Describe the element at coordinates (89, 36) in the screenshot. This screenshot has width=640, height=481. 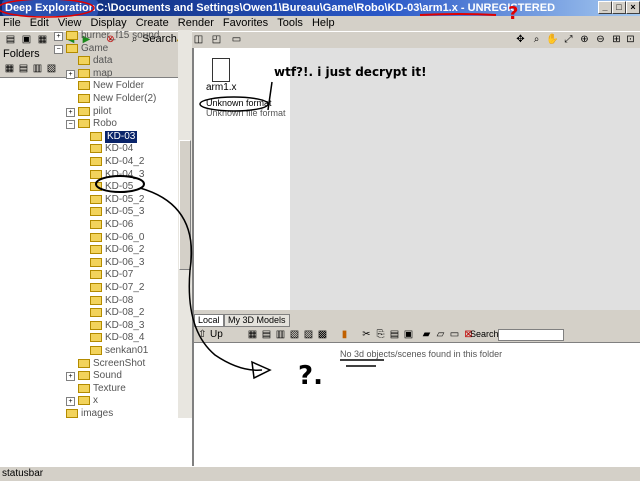
I see `tree-item: + burner_f15 sound` at that location.